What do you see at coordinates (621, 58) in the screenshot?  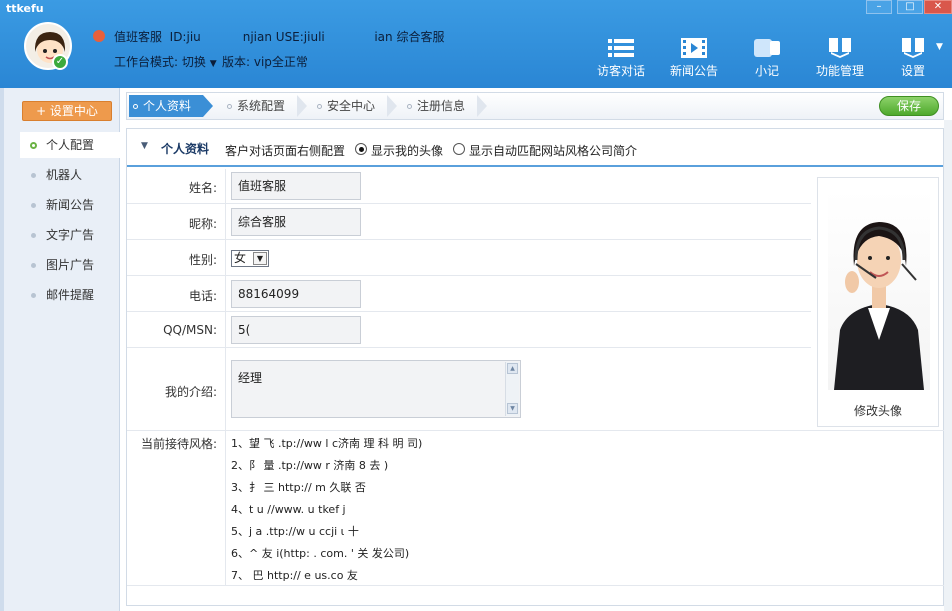 I see `nav-visitor-chat: 访客对话` at bounding box center [621, 58].